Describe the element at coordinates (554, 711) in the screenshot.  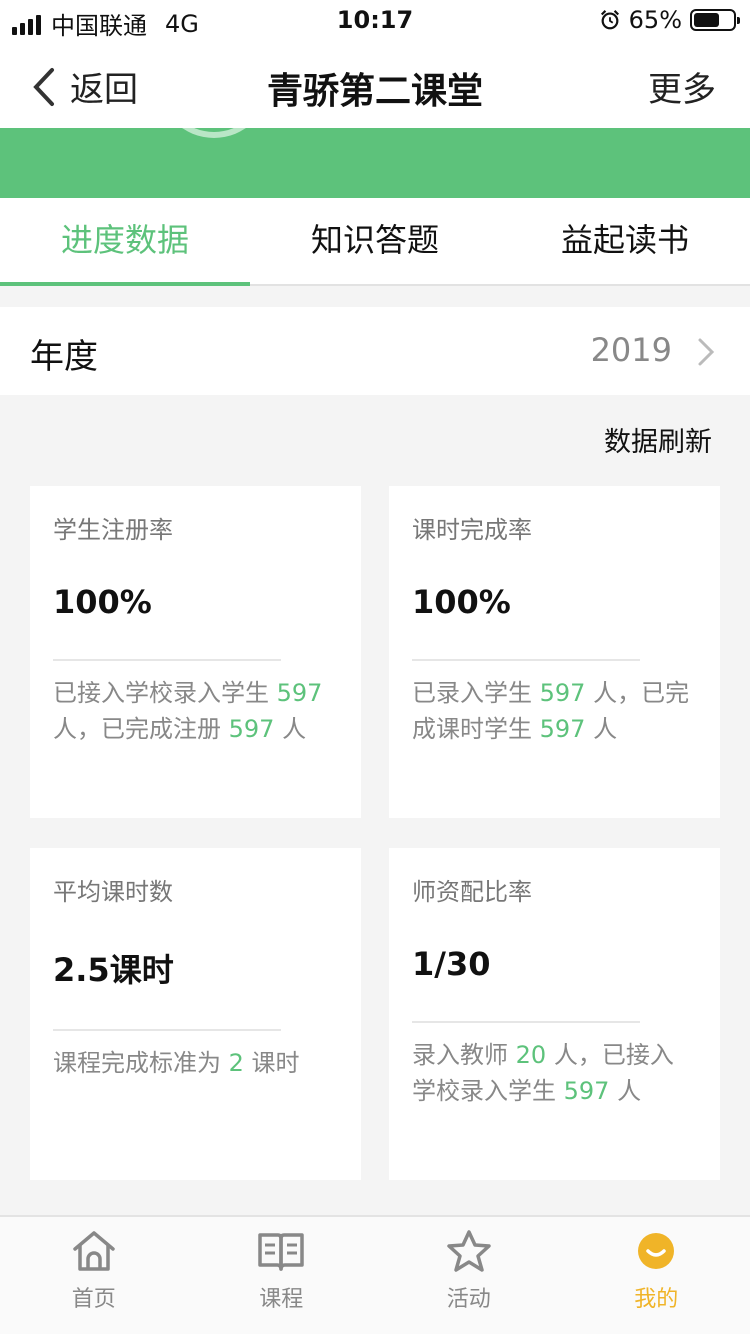
I see `card-description: 已录入学生 597 人，已完成课时学生 597 人` at that location.